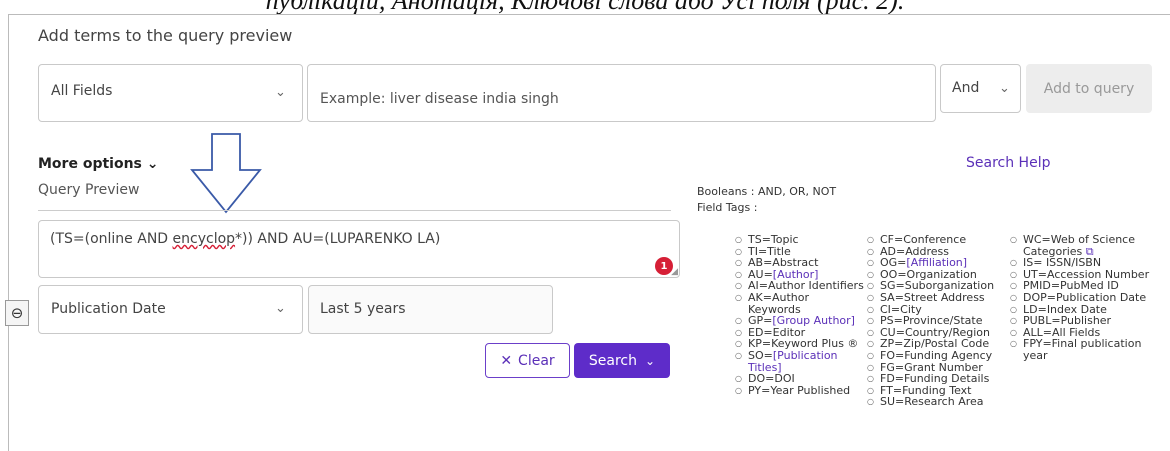  Describe the element at coordinates (363, 309) in the screenshot. I see `filter-value: Last 5 years` at that location.